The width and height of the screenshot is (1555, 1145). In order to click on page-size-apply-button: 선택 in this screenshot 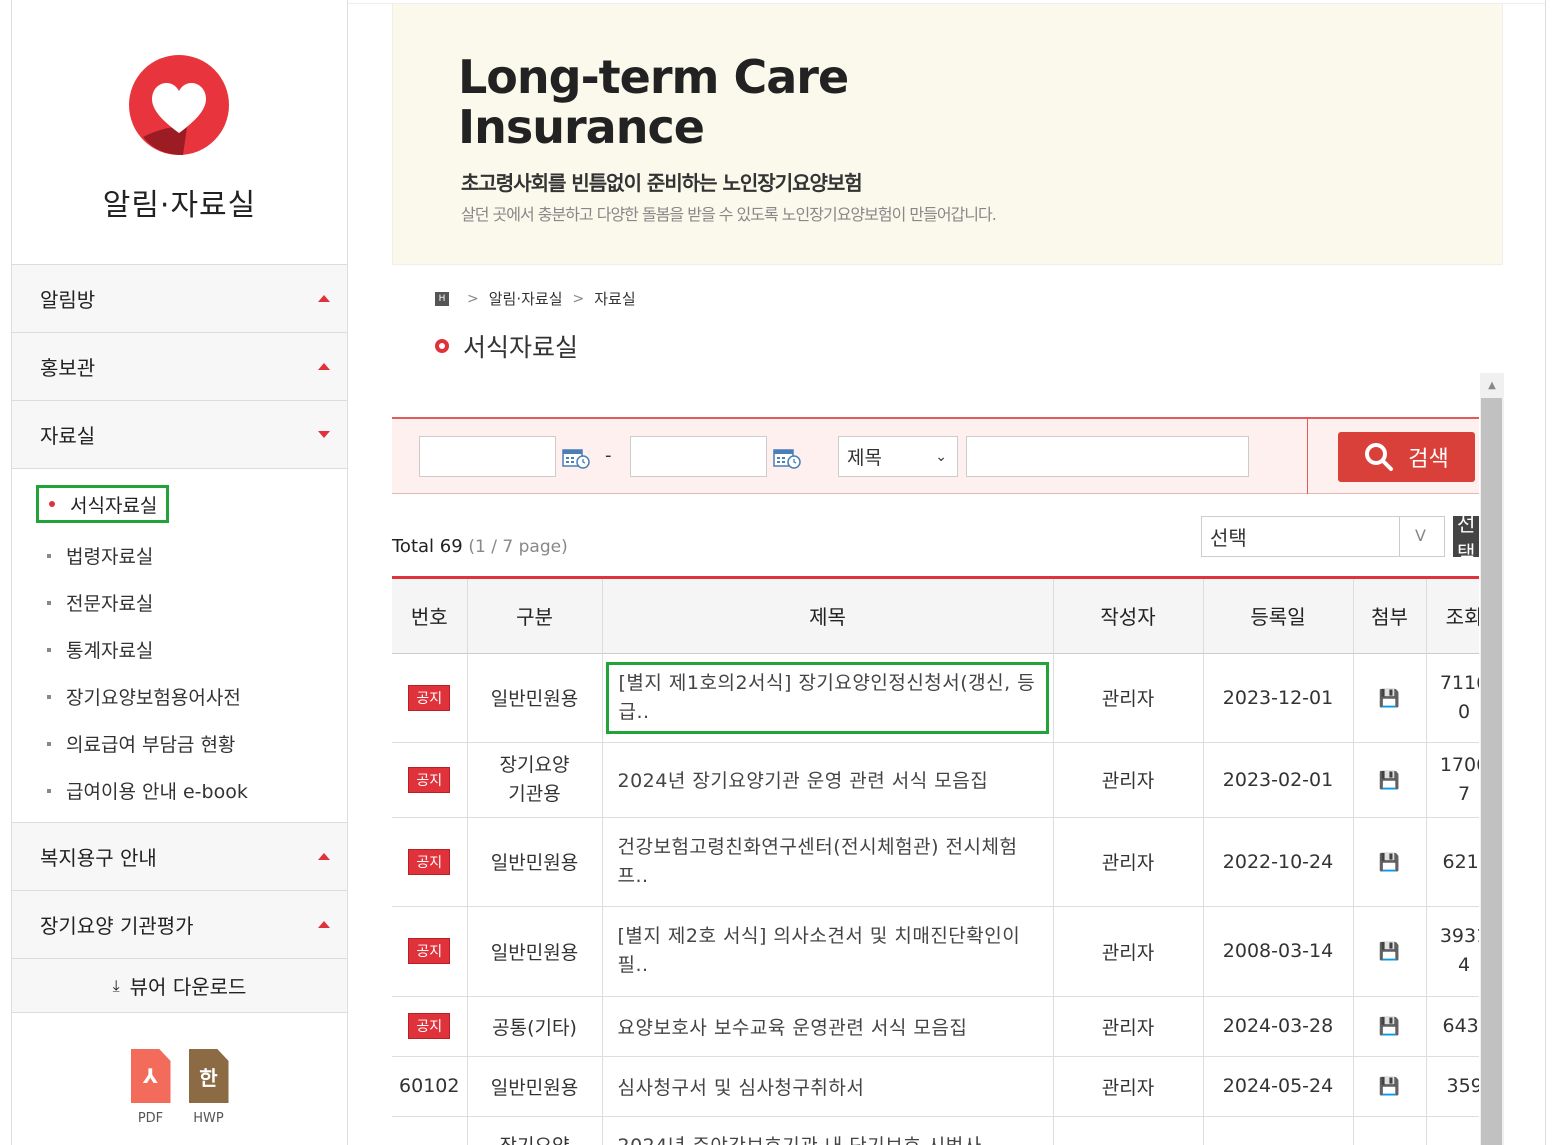, I will do `click(1466, 536)`.